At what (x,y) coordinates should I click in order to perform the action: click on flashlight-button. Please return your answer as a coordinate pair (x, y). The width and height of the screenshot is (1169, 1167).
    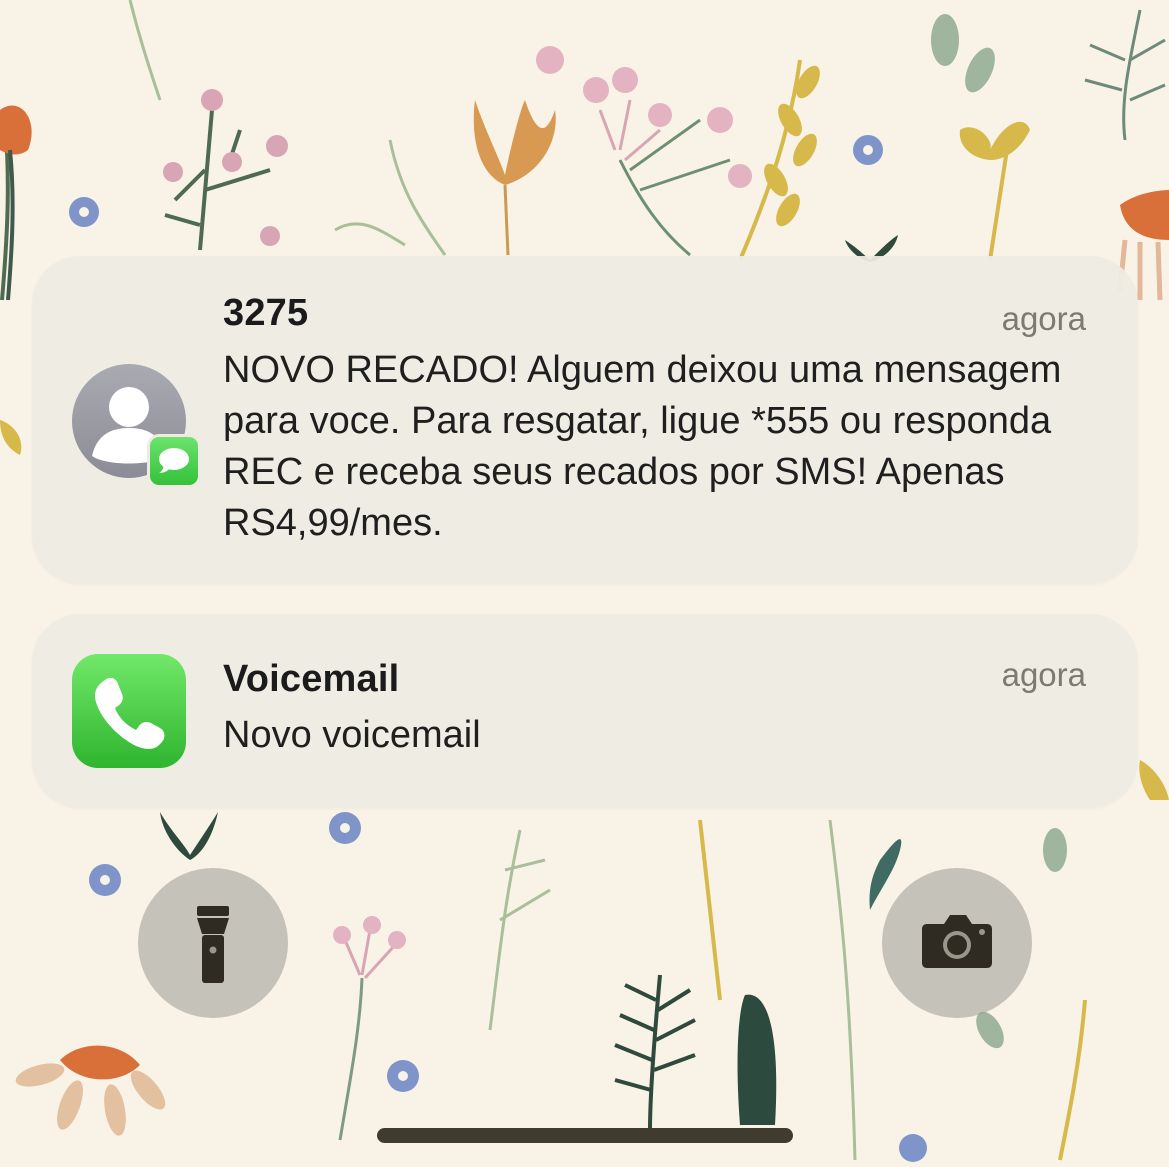
    Looking at the image, I should click on (213, 943).